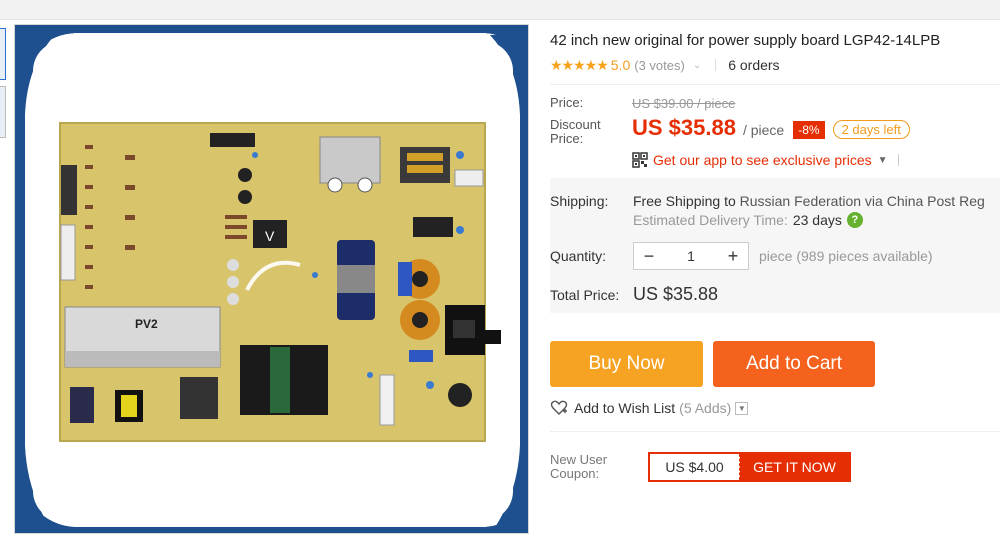  I want to click on eta-value: 23 days, so click(817, 220).